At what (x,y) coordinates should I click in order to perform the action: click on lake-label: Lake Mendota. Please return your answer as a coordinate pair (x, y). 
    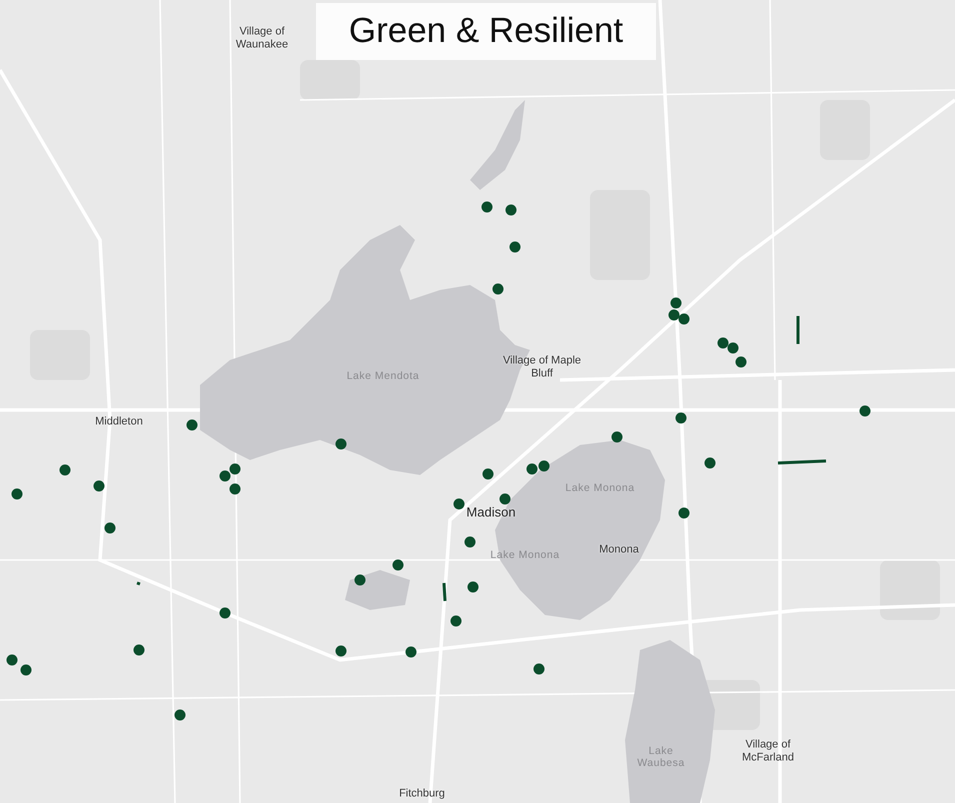
    Looking at the image, I should click on (383, 376).